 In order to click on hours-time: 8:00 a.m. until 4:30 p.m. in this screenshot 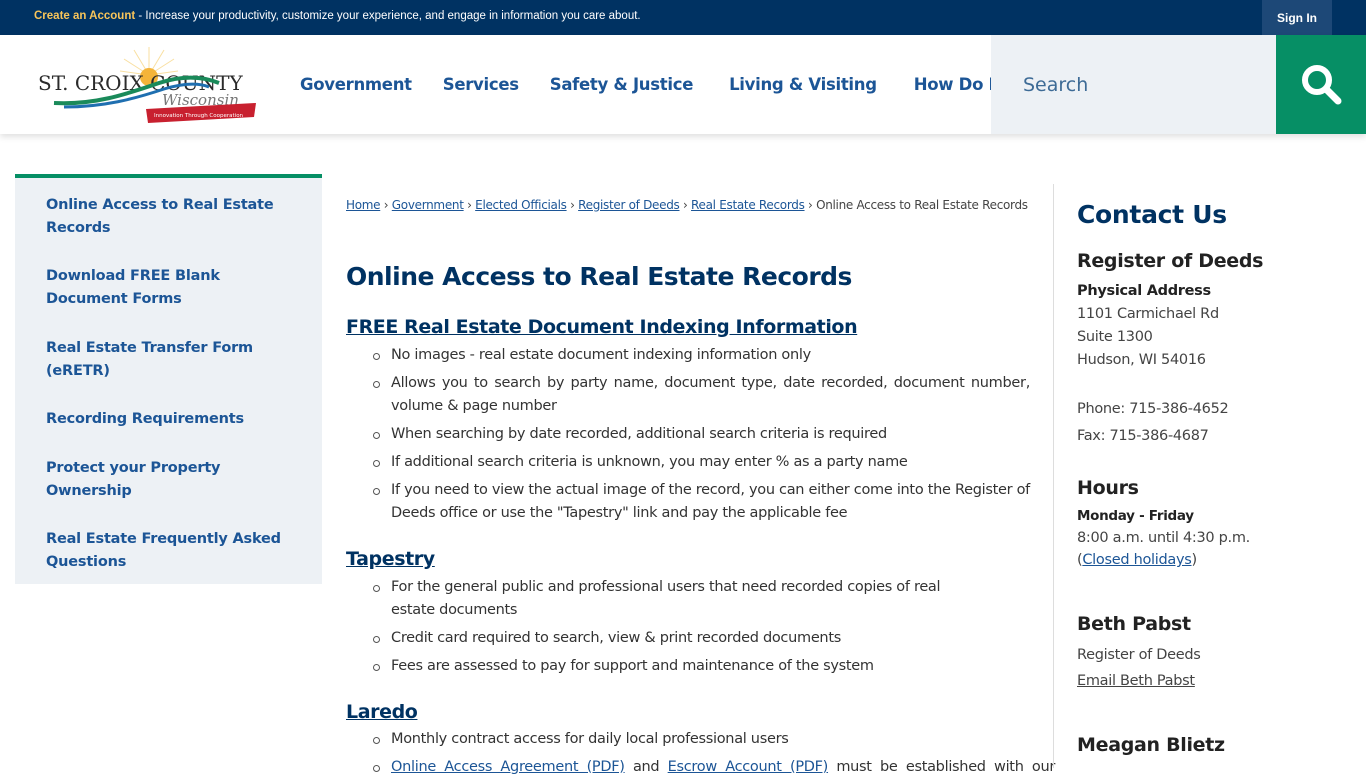, I will do `click(1163, 538)`.